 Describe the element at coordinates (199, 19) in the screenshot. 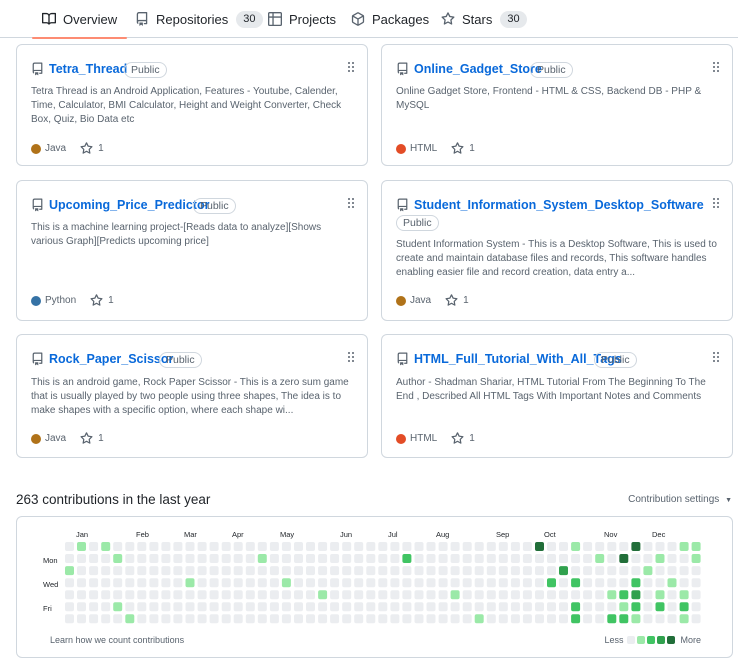

I see `tab-repositories: Repositories 30` at that location.